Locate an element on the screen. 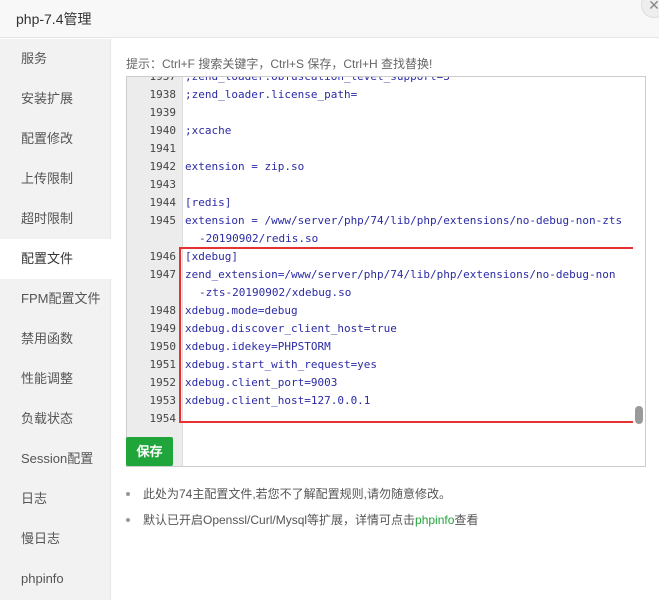  sidebar-item-log: 日志 is located at coordinates (55, 499).